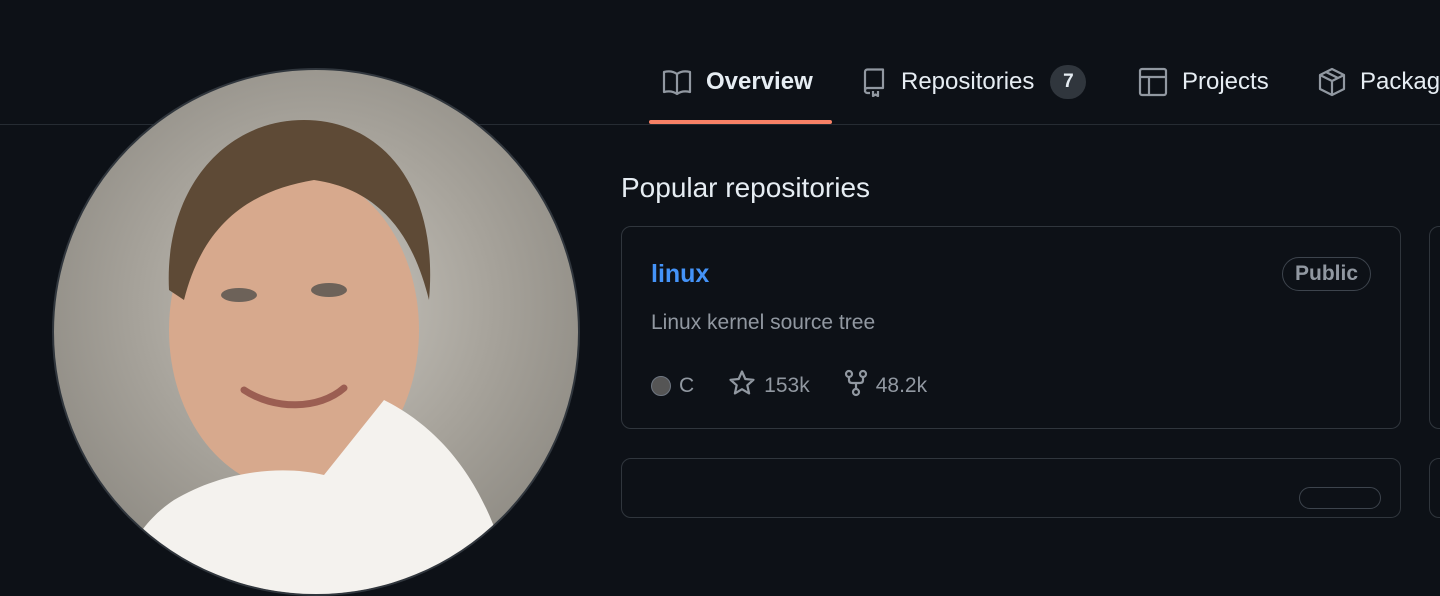 The height and width of the screenshot is (596, 1440). What do you see at coordinates (874, 82) in the screenshot?
I see `repo-icon` at bounding box center [874, 82].